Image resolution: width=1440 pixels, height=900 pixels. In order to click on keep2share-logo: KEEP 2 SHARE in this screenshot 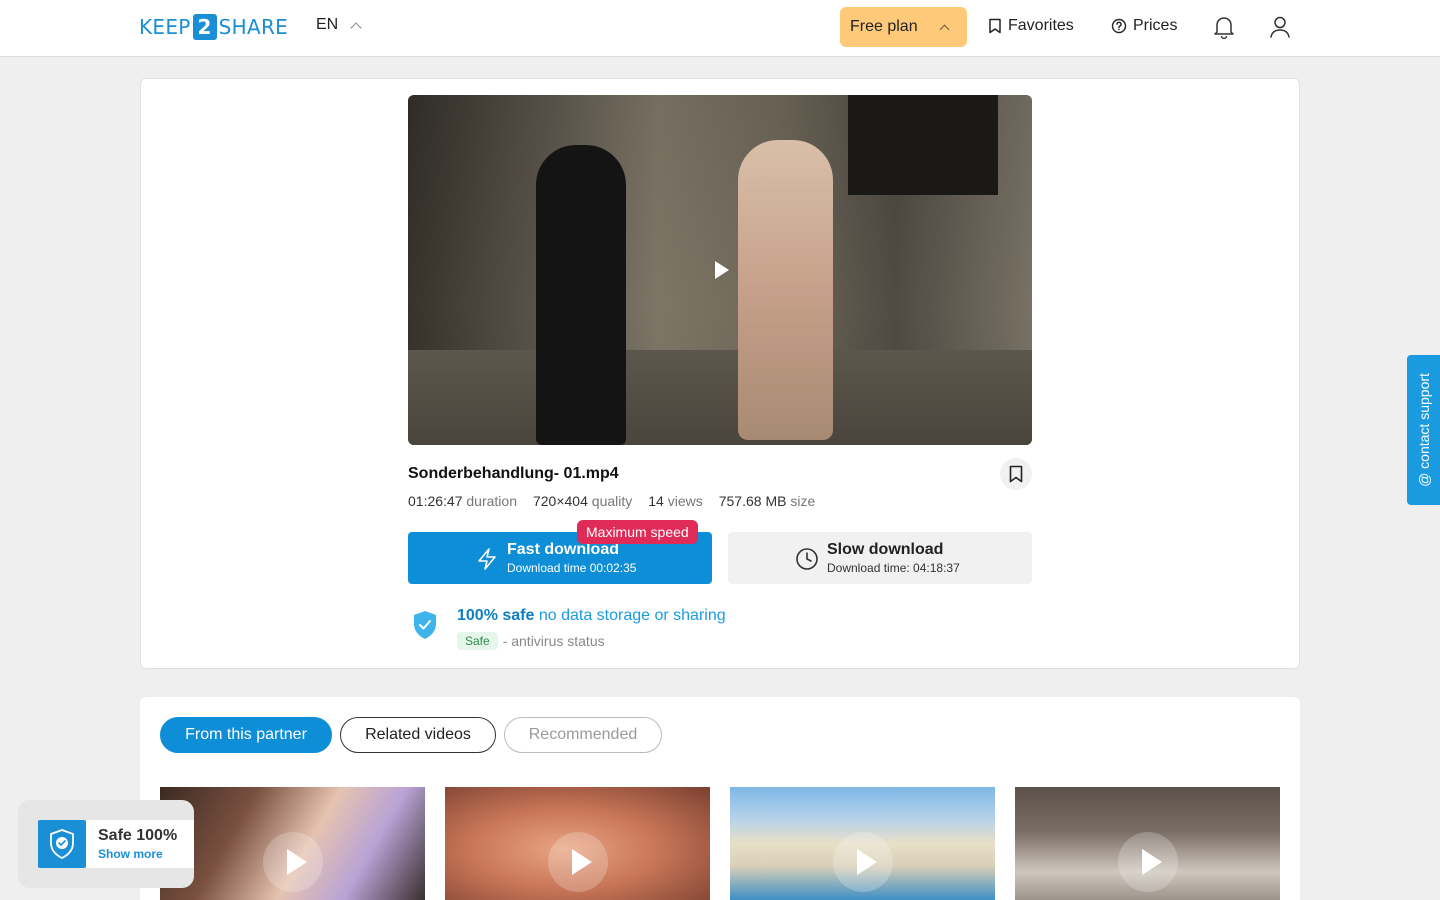, I will do `click(213, 27)`.